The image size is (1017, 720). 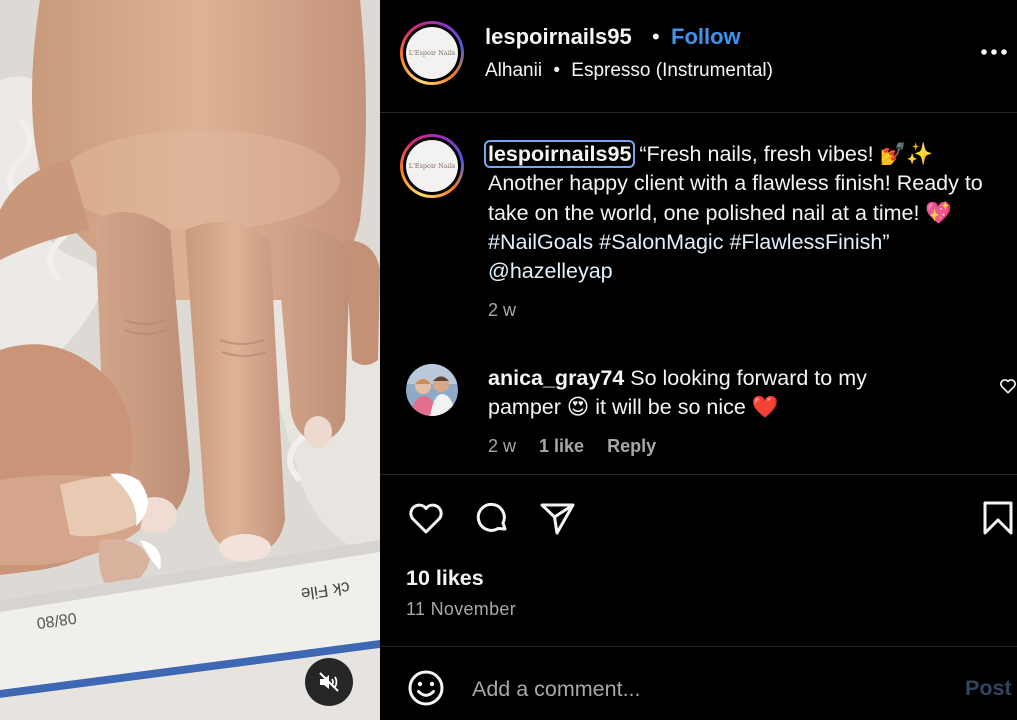 I want to click on author-avatar: L'Espoir Nails, so click(x=432, y=53).